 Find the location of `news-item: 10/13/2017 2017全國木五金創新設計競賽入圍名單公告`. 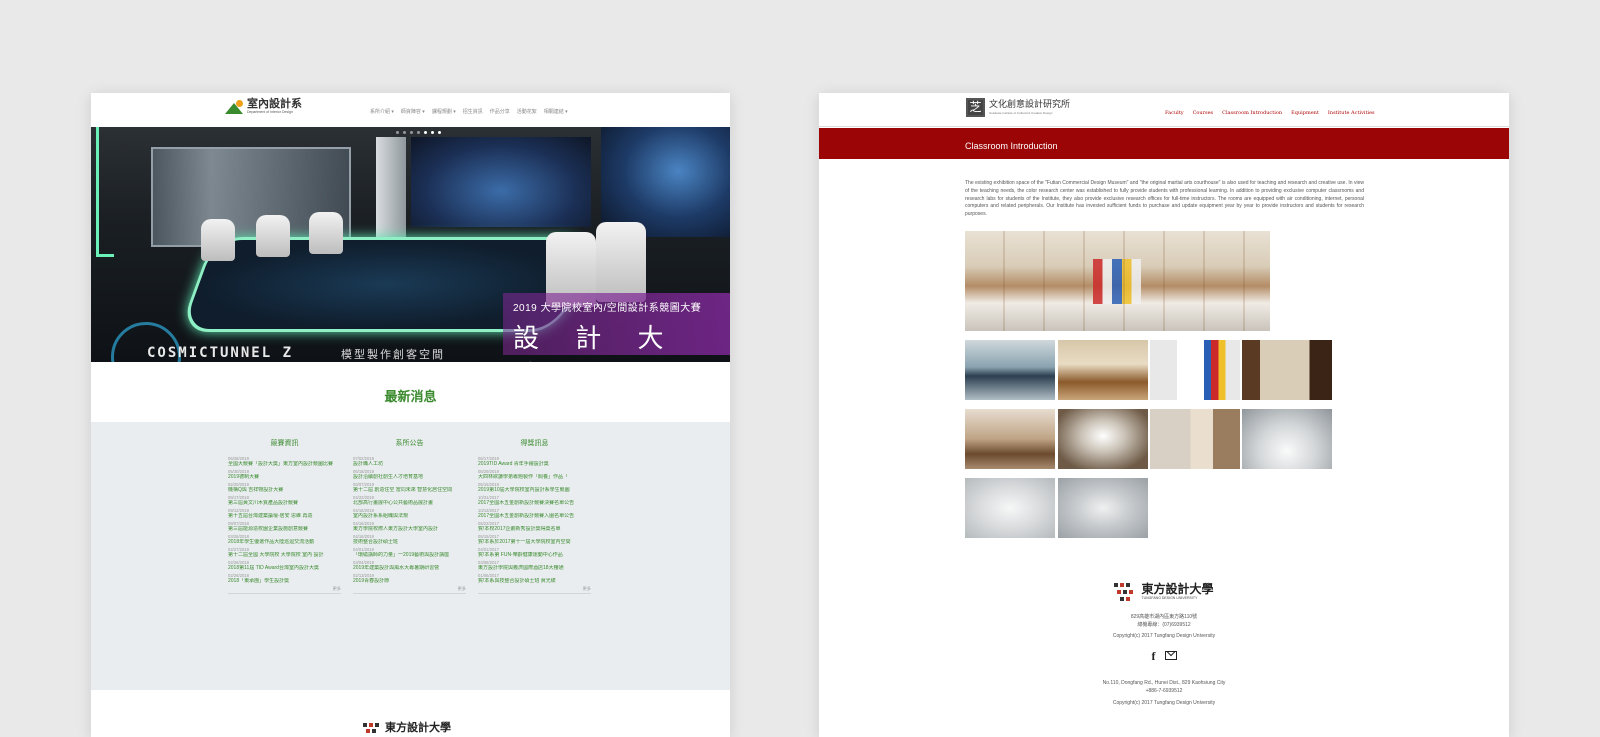

news-item: 10/13/2017 2017全國木五金創新設計競賽入圍名單公告 is located at coordinates (534, 514).